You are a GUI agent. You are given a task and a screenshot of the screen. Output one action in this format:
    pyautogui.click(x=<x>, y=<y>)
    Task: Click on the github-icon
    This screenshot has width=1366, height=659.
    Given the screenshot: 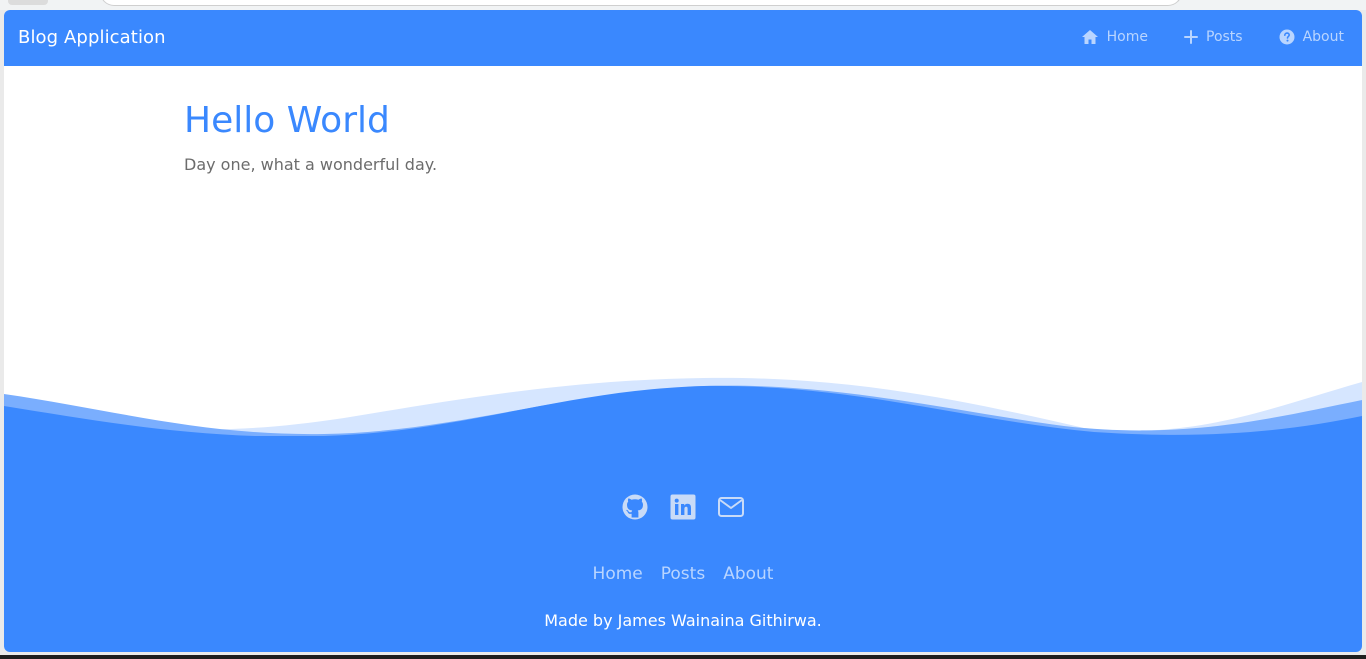 What is the action you would take?
    pyautogui.click(x=635, y=507)
    